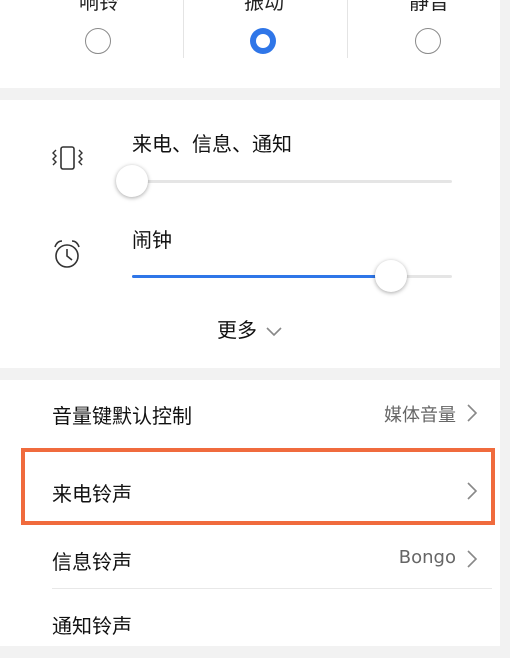 This screenshot has height=658, width=510. I want to click on mode-silent-label: 静音, so click(429, 7).